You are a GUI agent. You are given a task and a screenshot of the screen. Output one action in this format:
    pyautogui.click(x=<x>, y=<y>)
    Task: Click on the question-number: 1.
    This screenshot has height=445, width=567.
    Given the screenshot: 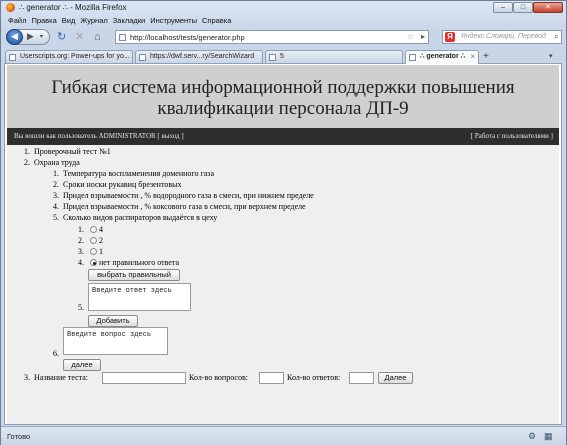 What is the action you would take?
    pyautogui.click(x=56, y=173)
    